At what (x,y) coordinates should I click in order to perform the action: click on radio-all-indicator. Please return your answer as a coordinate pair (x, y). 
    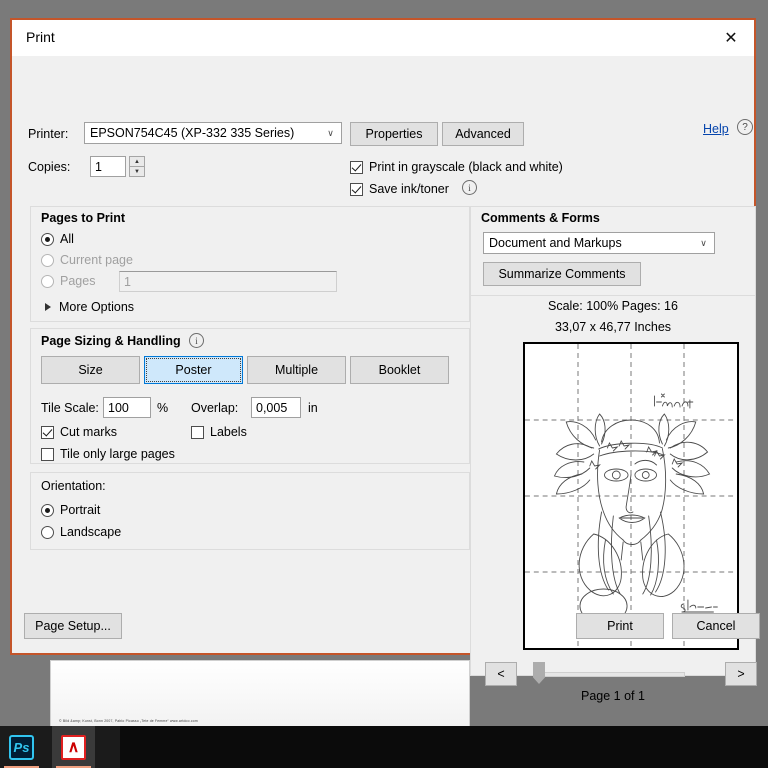
    Looking at the image, I should click on (47, 239).